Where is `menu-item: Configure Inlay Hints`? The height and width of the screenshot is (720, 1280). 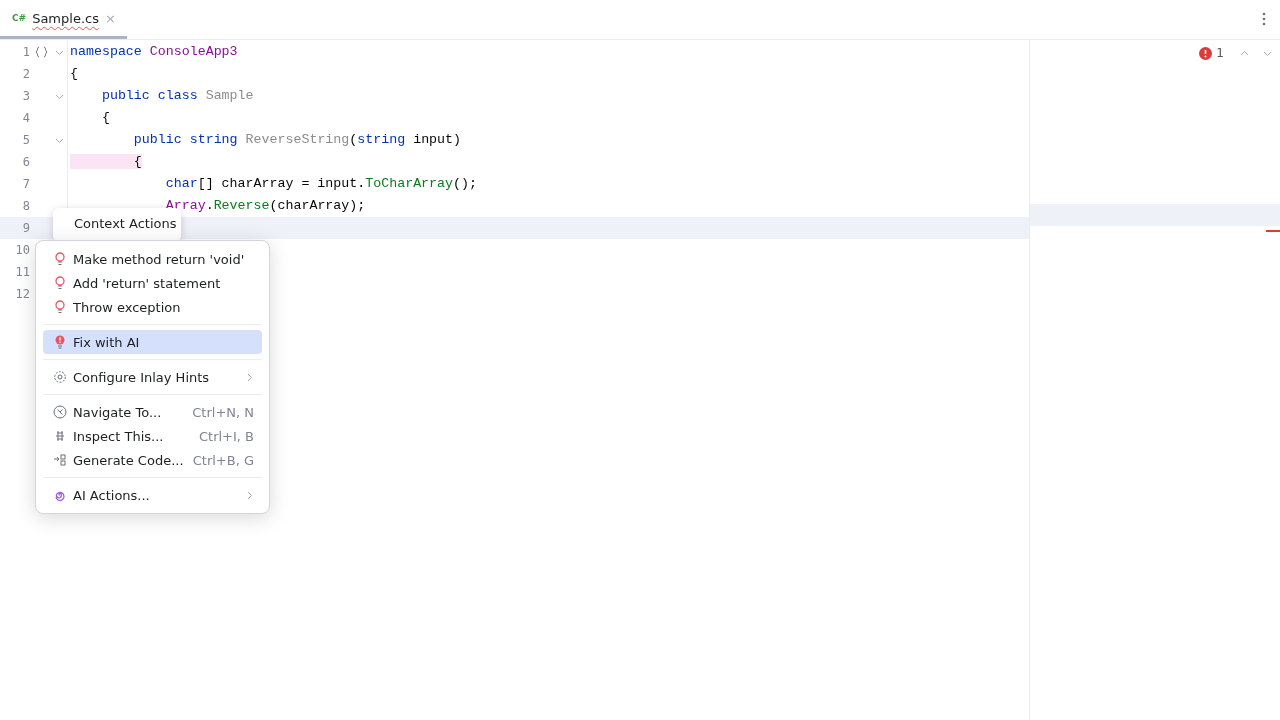 menu-item: Configure Inlay Hints is located at coordinates (152, 377).